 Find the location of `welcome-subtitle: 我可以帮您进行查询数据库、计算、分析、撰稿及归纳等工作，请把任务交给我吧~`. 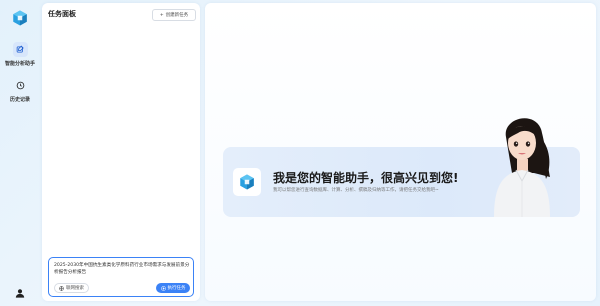

welcome-subtitle: 我可以帮您进行查询数据库、计算、分析、撰稿及归纳等工作，请把任务交给我吧~ is located at coordinates (356, 190).